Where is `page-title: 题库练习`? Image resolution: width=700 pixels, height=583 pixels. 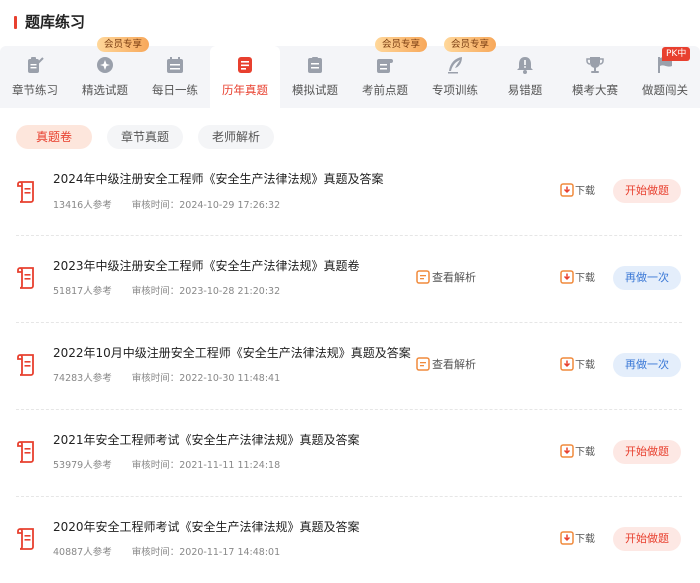
page-title: 题库练习 is located at coordinates (55, 22).